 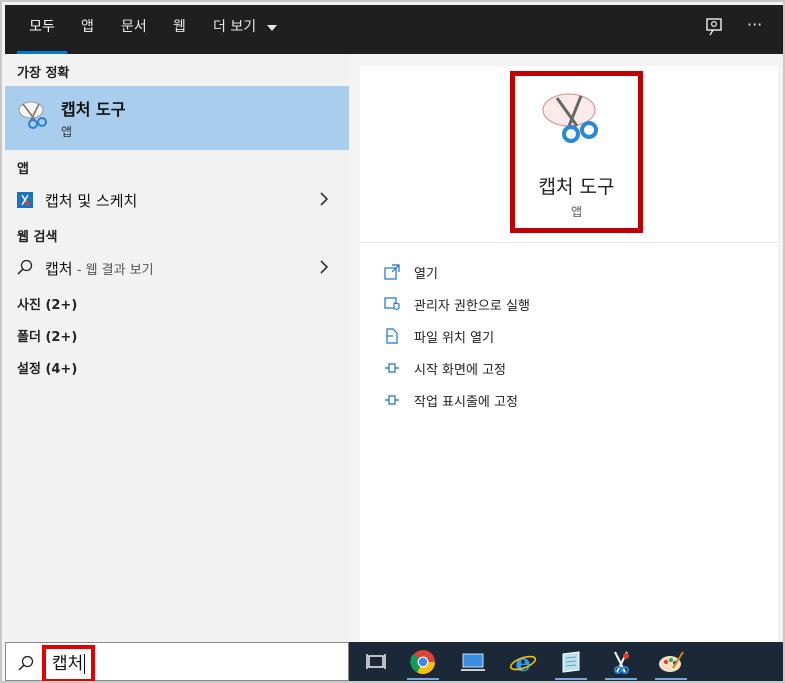 What do you see at coordinates (574, 400) in the screenshot?
I see `action-pin-to-taskbar: 작업 표시줄에 고정` at bounding box center [574, 400].